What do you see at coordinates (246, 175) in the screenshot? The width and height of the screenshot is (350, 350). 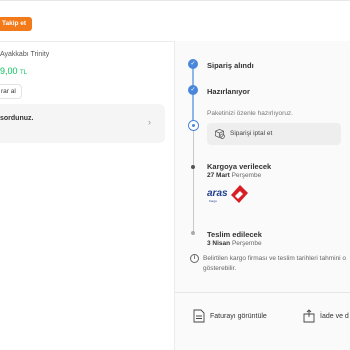 I see `shipping-day: Perşembe` at bounding box center [246, 175].